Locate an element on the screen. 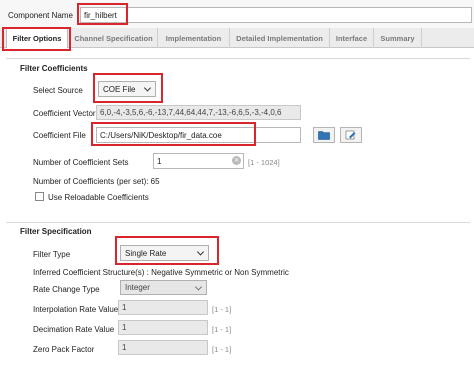 This screenshot has height=366, width=474. tab-filter-options: Filter Options is located at coordinates (37, 38).